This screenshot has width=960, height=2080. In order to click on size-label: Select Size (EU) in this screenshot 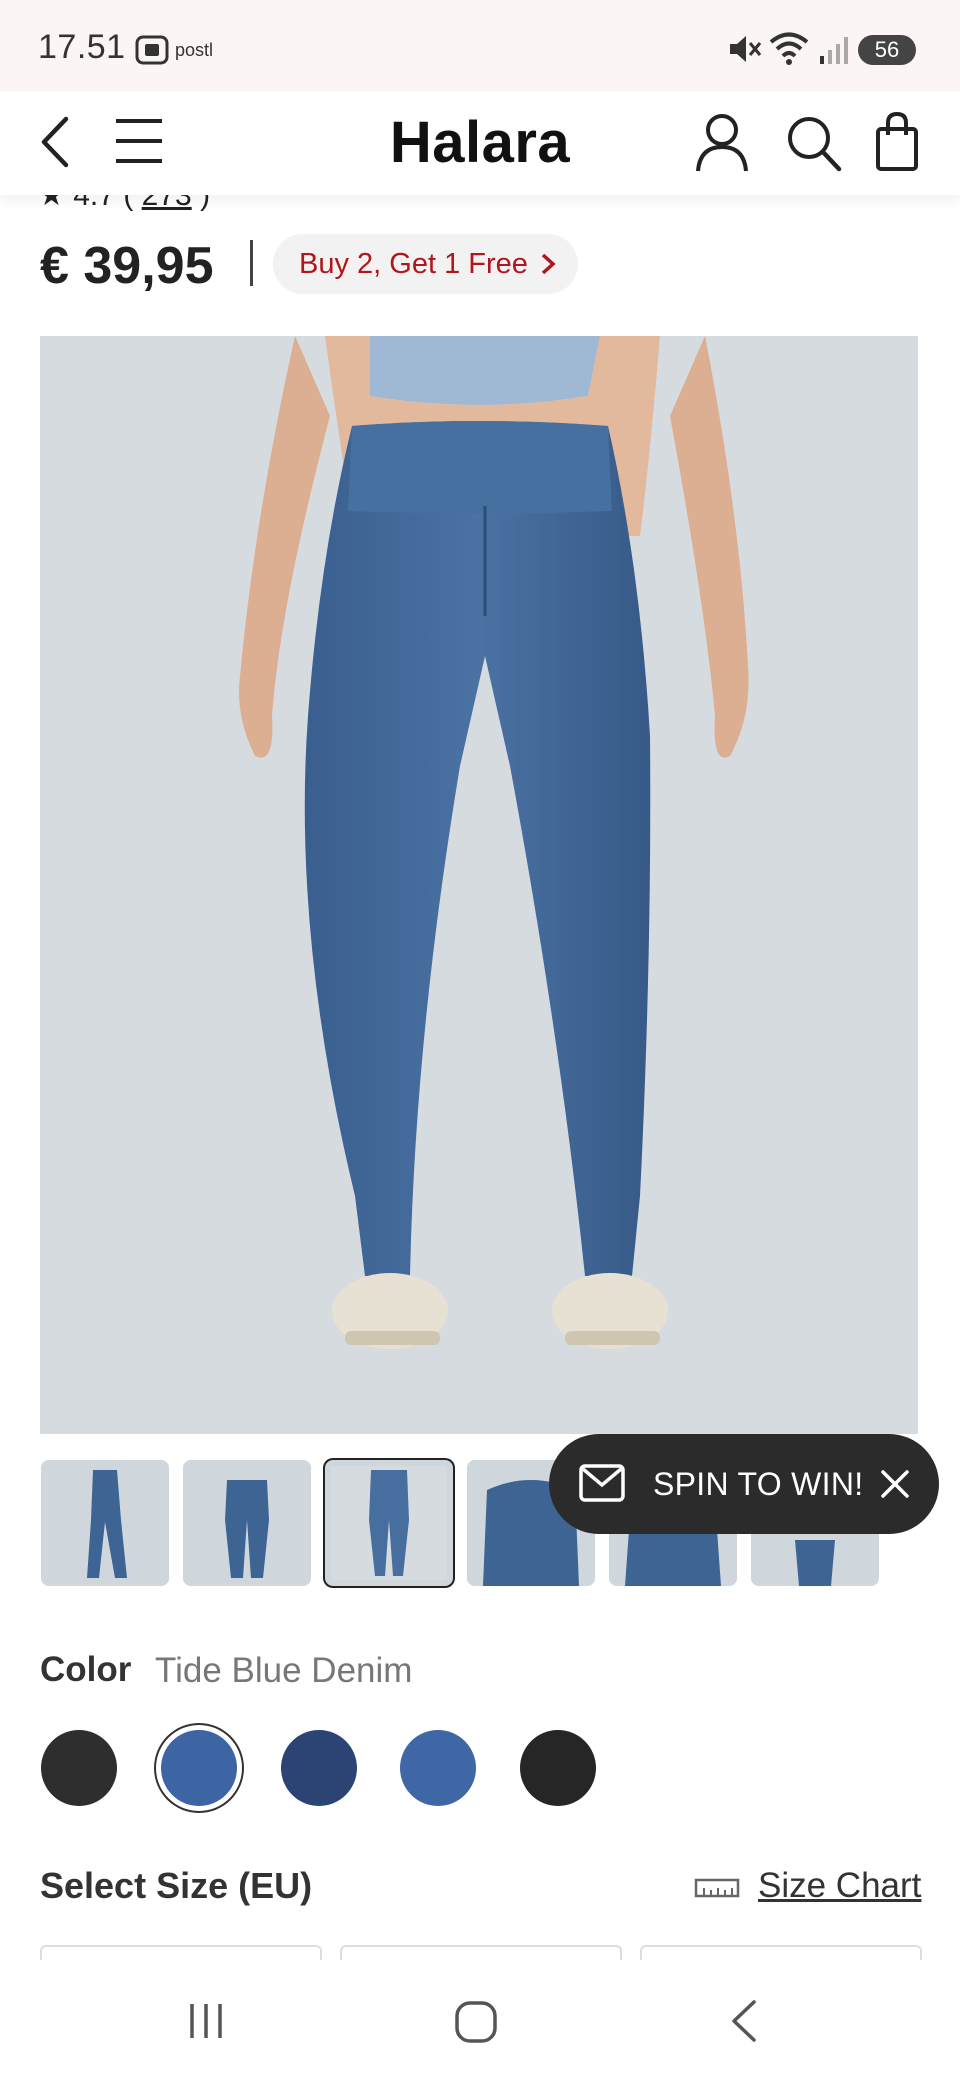, I will do `click(176, 1885)`.